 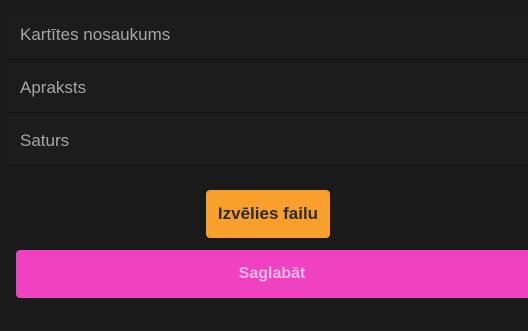 What do you see at coordinates (274, 34) in the screenshot?
I see `card-title-input` at bounding box center [274, 34].